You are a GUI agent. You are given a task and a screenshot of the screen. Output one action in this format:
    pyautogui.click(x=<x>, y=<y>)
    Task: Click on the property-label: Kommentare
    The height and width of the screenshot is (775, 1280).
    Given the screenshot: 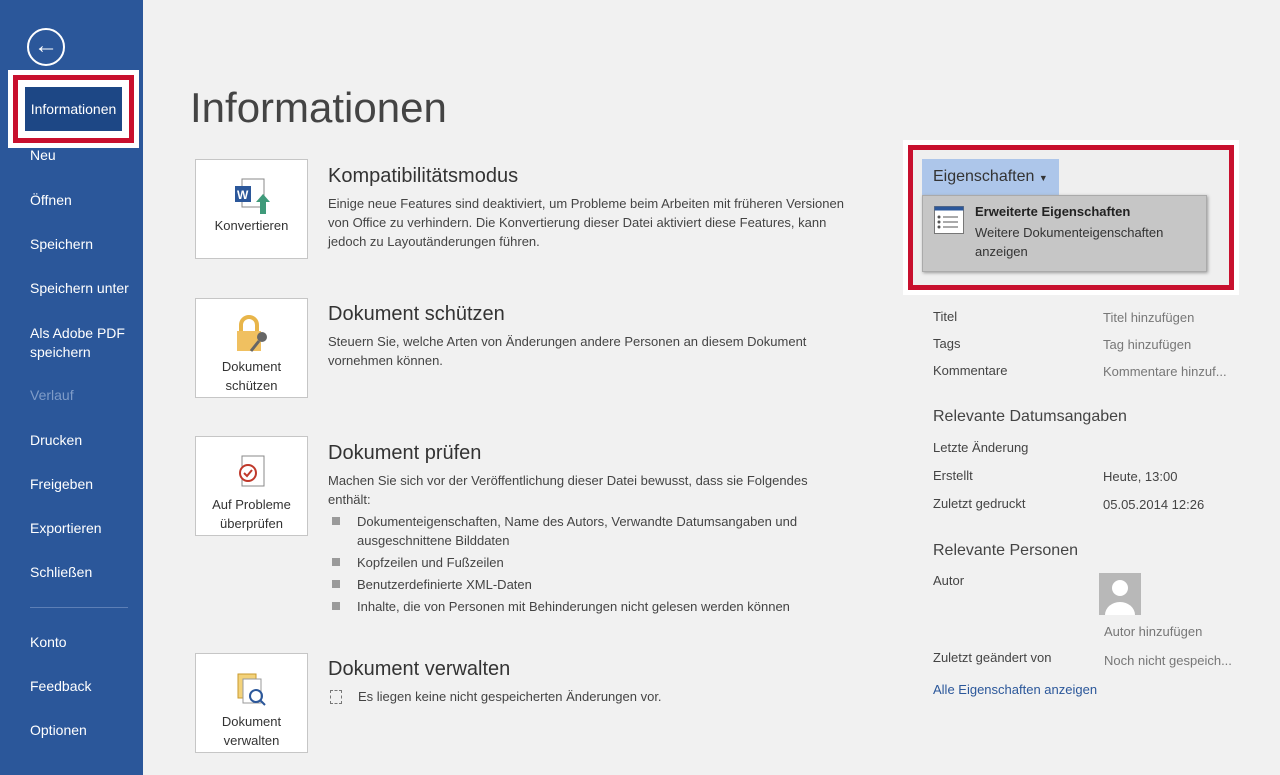 What is the action you would take?
    pyautogui.click(x=970, y=370)
    